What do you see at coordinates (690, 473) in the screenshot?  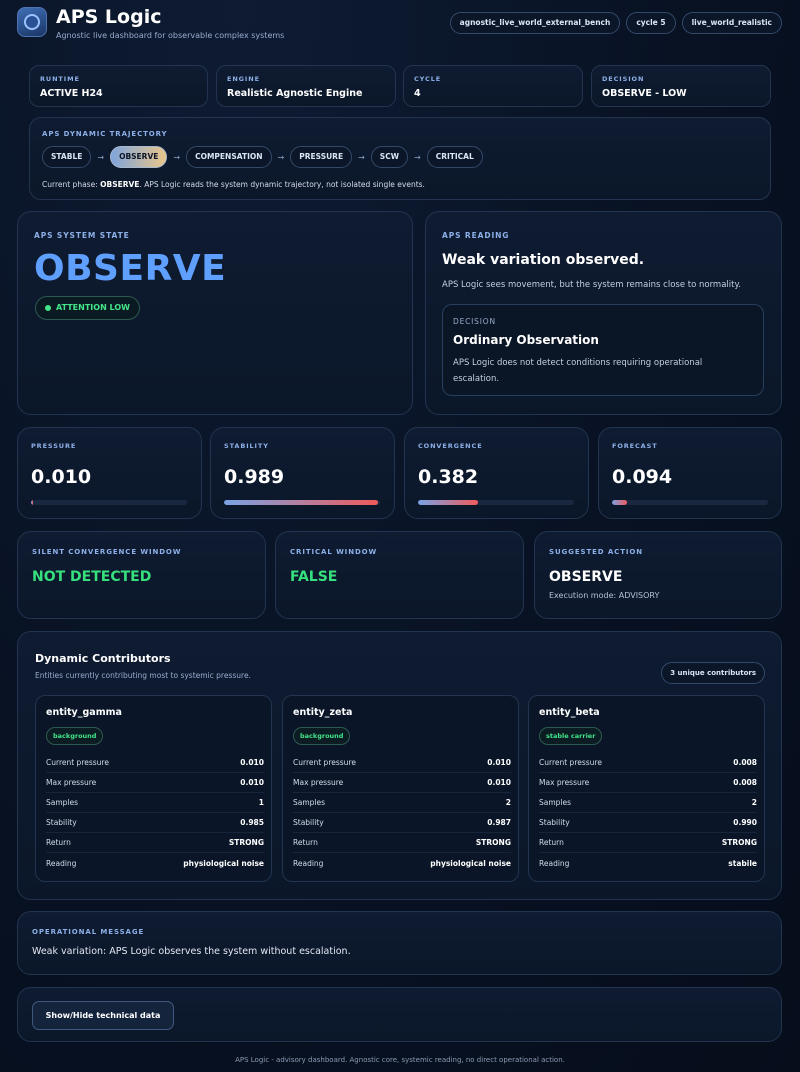 I see `forecast-metric: FORECAST 0.094` at bounding box center [690, 473].